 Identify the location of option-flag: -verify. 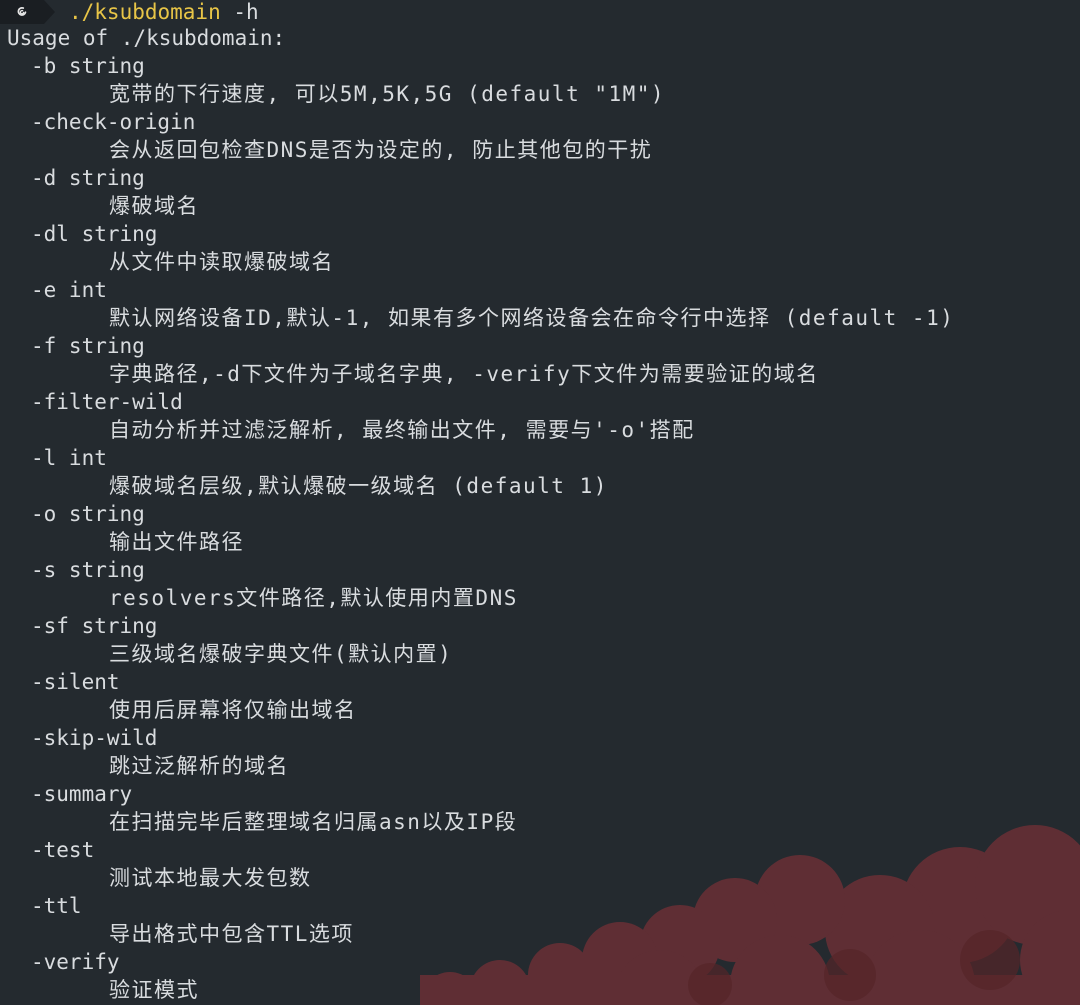
(75, 962).